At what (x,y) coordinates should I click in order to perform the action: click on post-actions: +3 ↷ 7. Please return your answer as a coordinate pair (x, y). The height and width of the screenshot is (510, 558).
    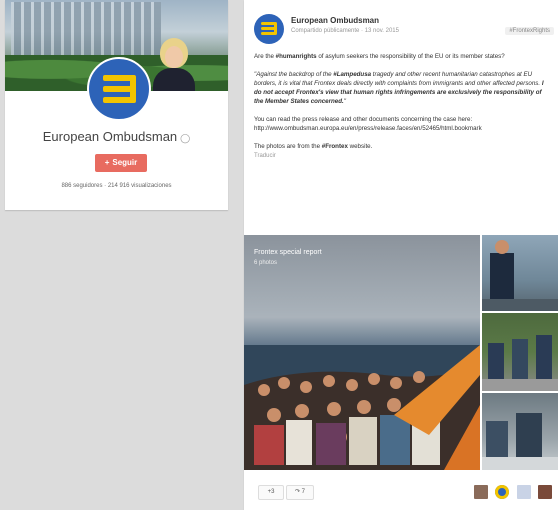
    Looking at the image, I should click on (404, 492).